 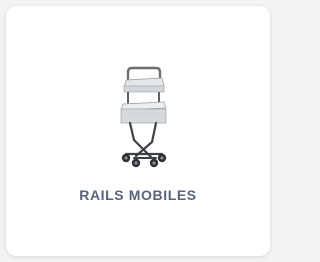 What do you see at coordinates (143, 117) in the screenshot?
I see `mobile-cart-image` at bounding box center [143, 117].